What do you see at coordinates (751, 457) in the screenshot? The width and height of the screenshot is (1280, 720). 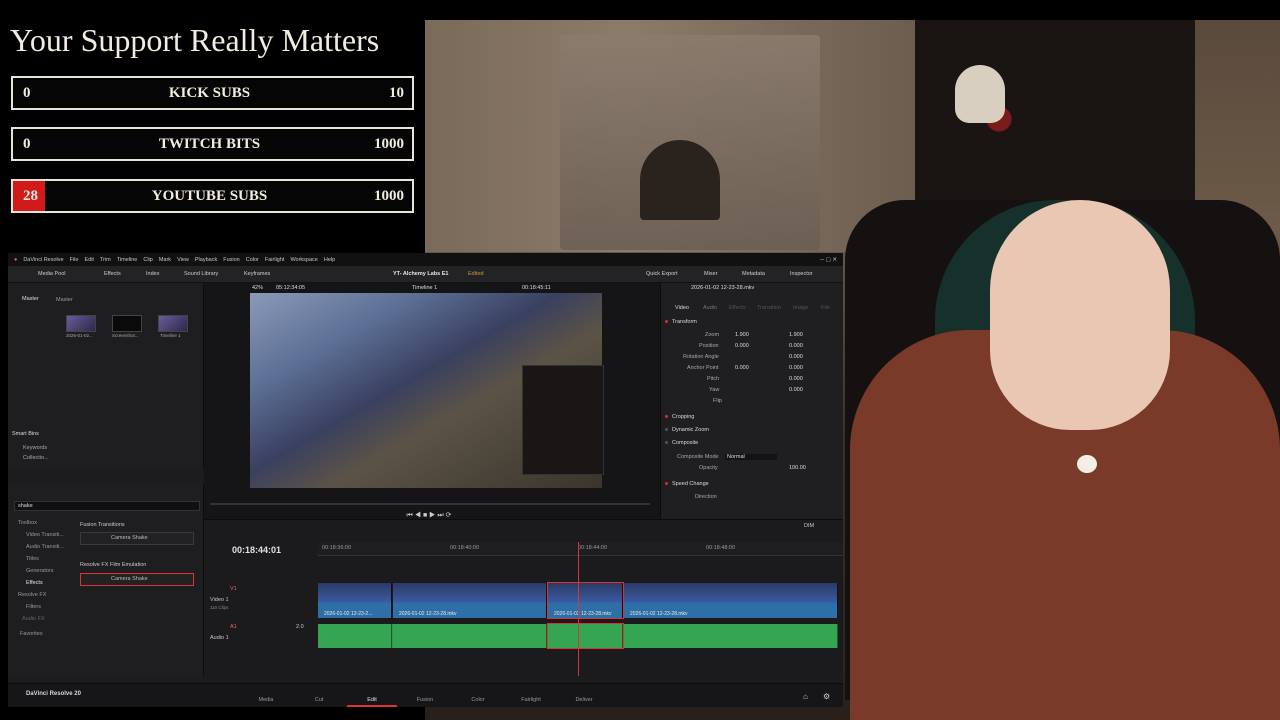 I see `composite-mode-select: Normal` at bounding box center [751, 457].